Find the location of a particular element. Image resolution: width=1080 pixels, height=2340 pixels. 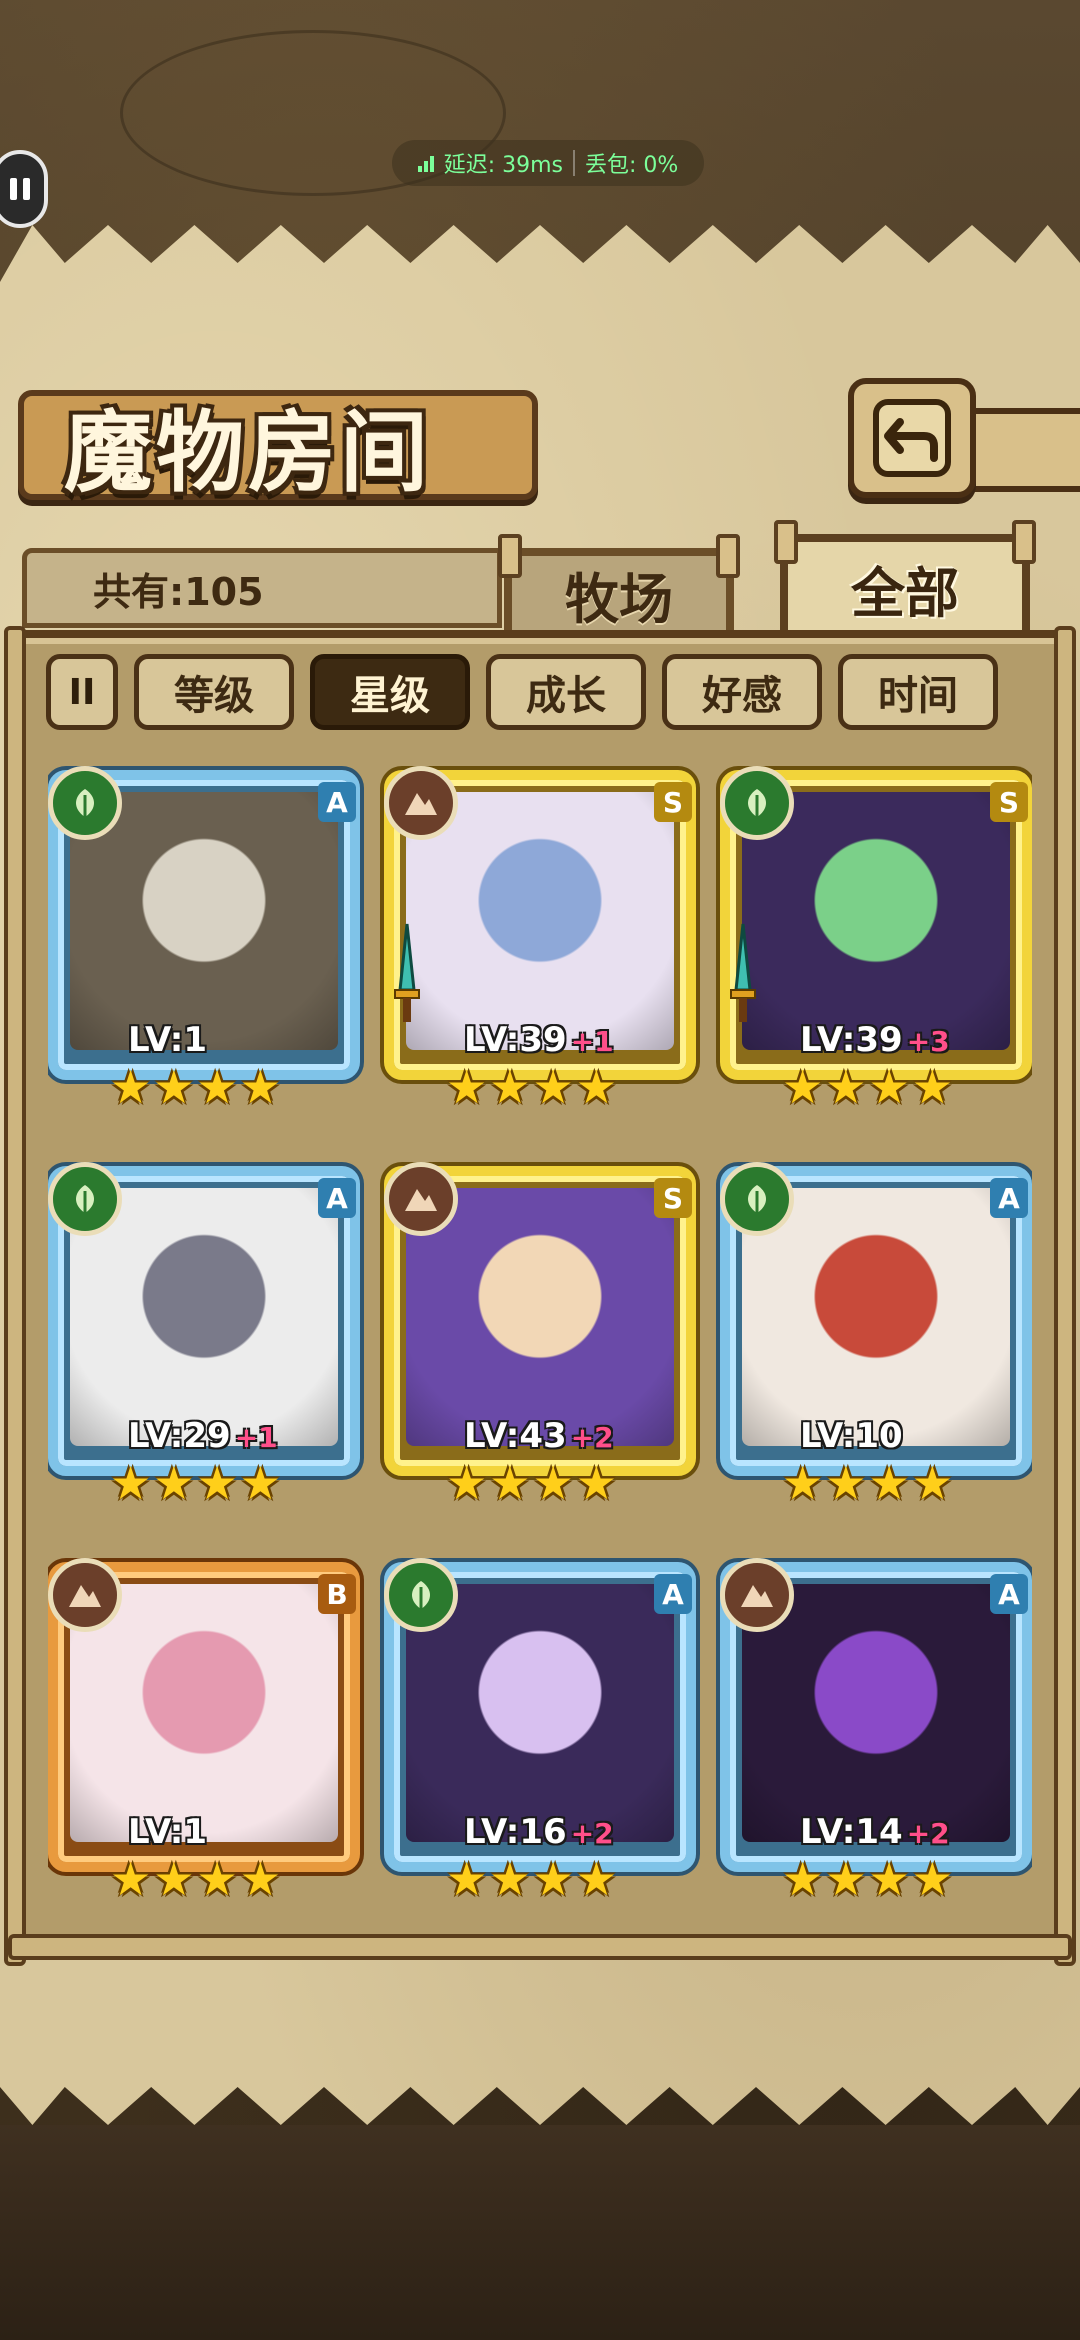

tab-all: 全部 is located at coordinates (905, 577).